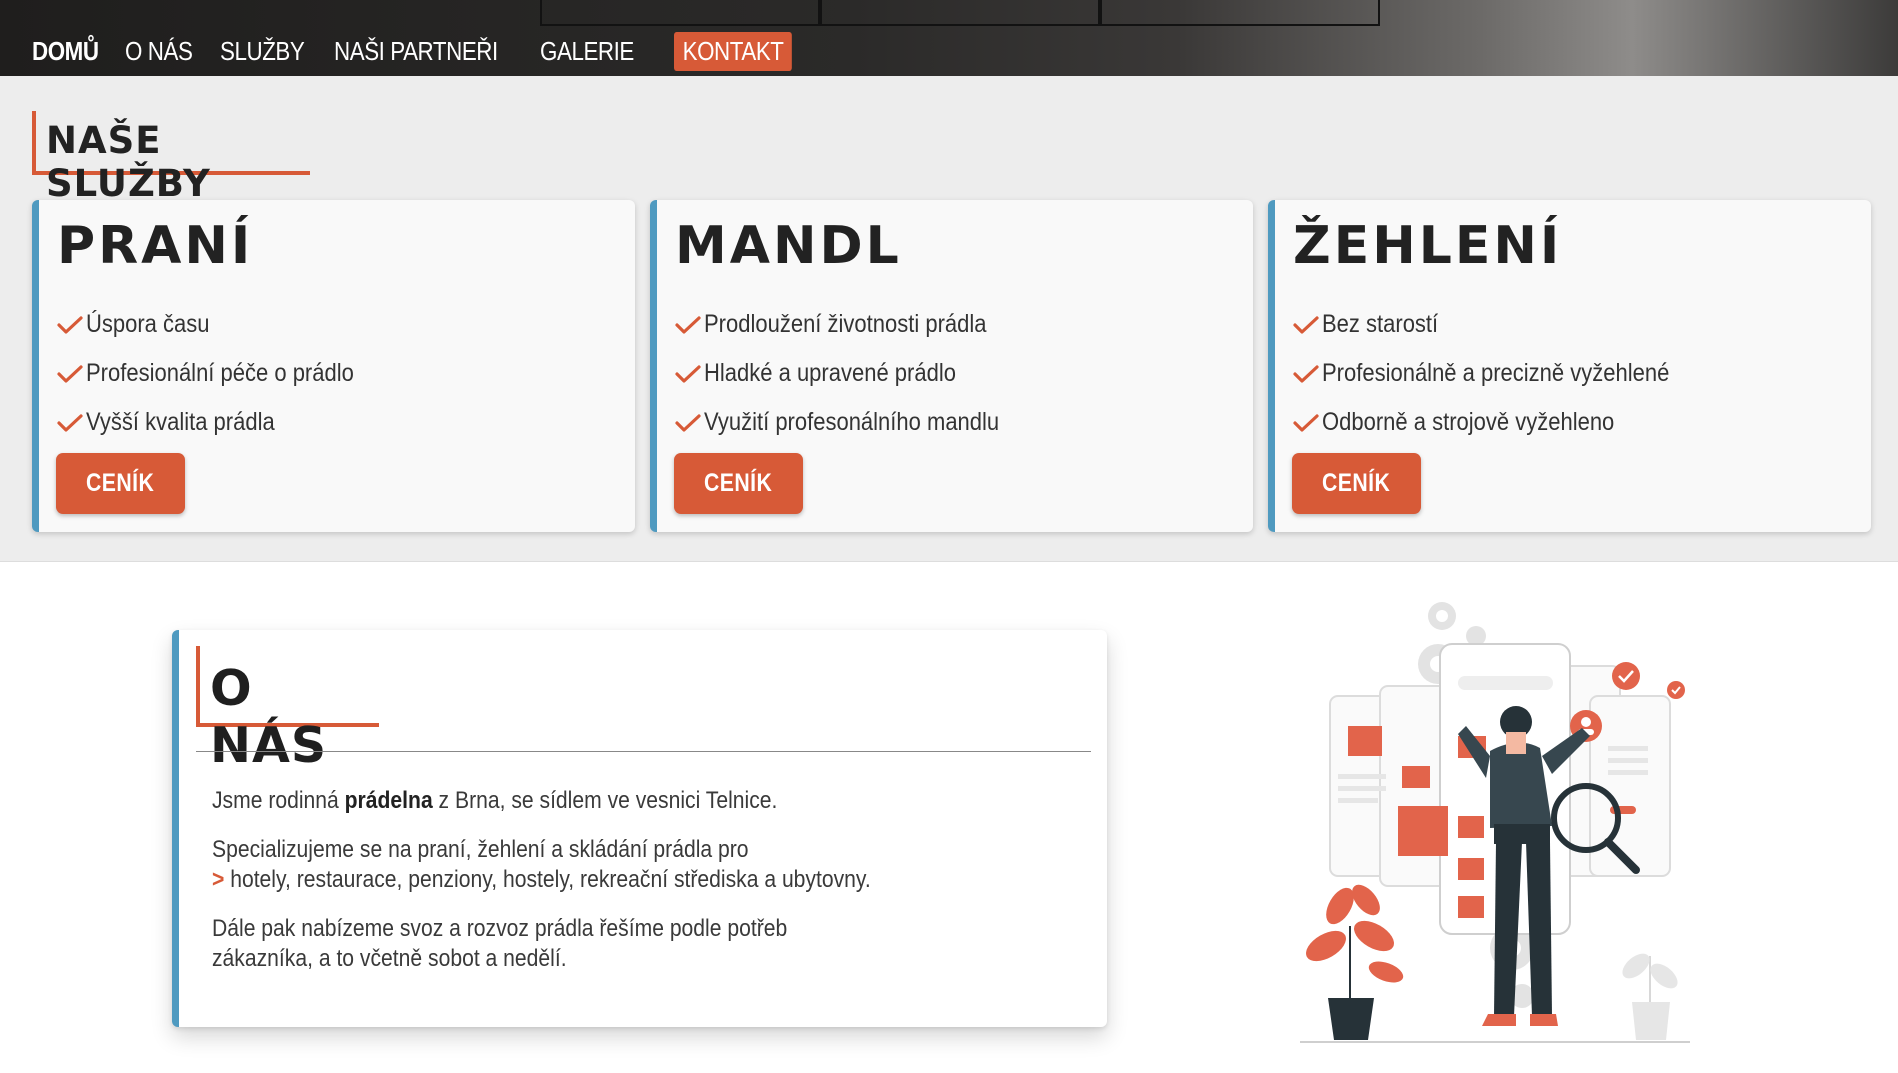 This screenshot has width=1898, height=1073. Describe the element at coordinates (1505, 324) in the screenshot. I see `feature-item: Bez starostí` at that location.